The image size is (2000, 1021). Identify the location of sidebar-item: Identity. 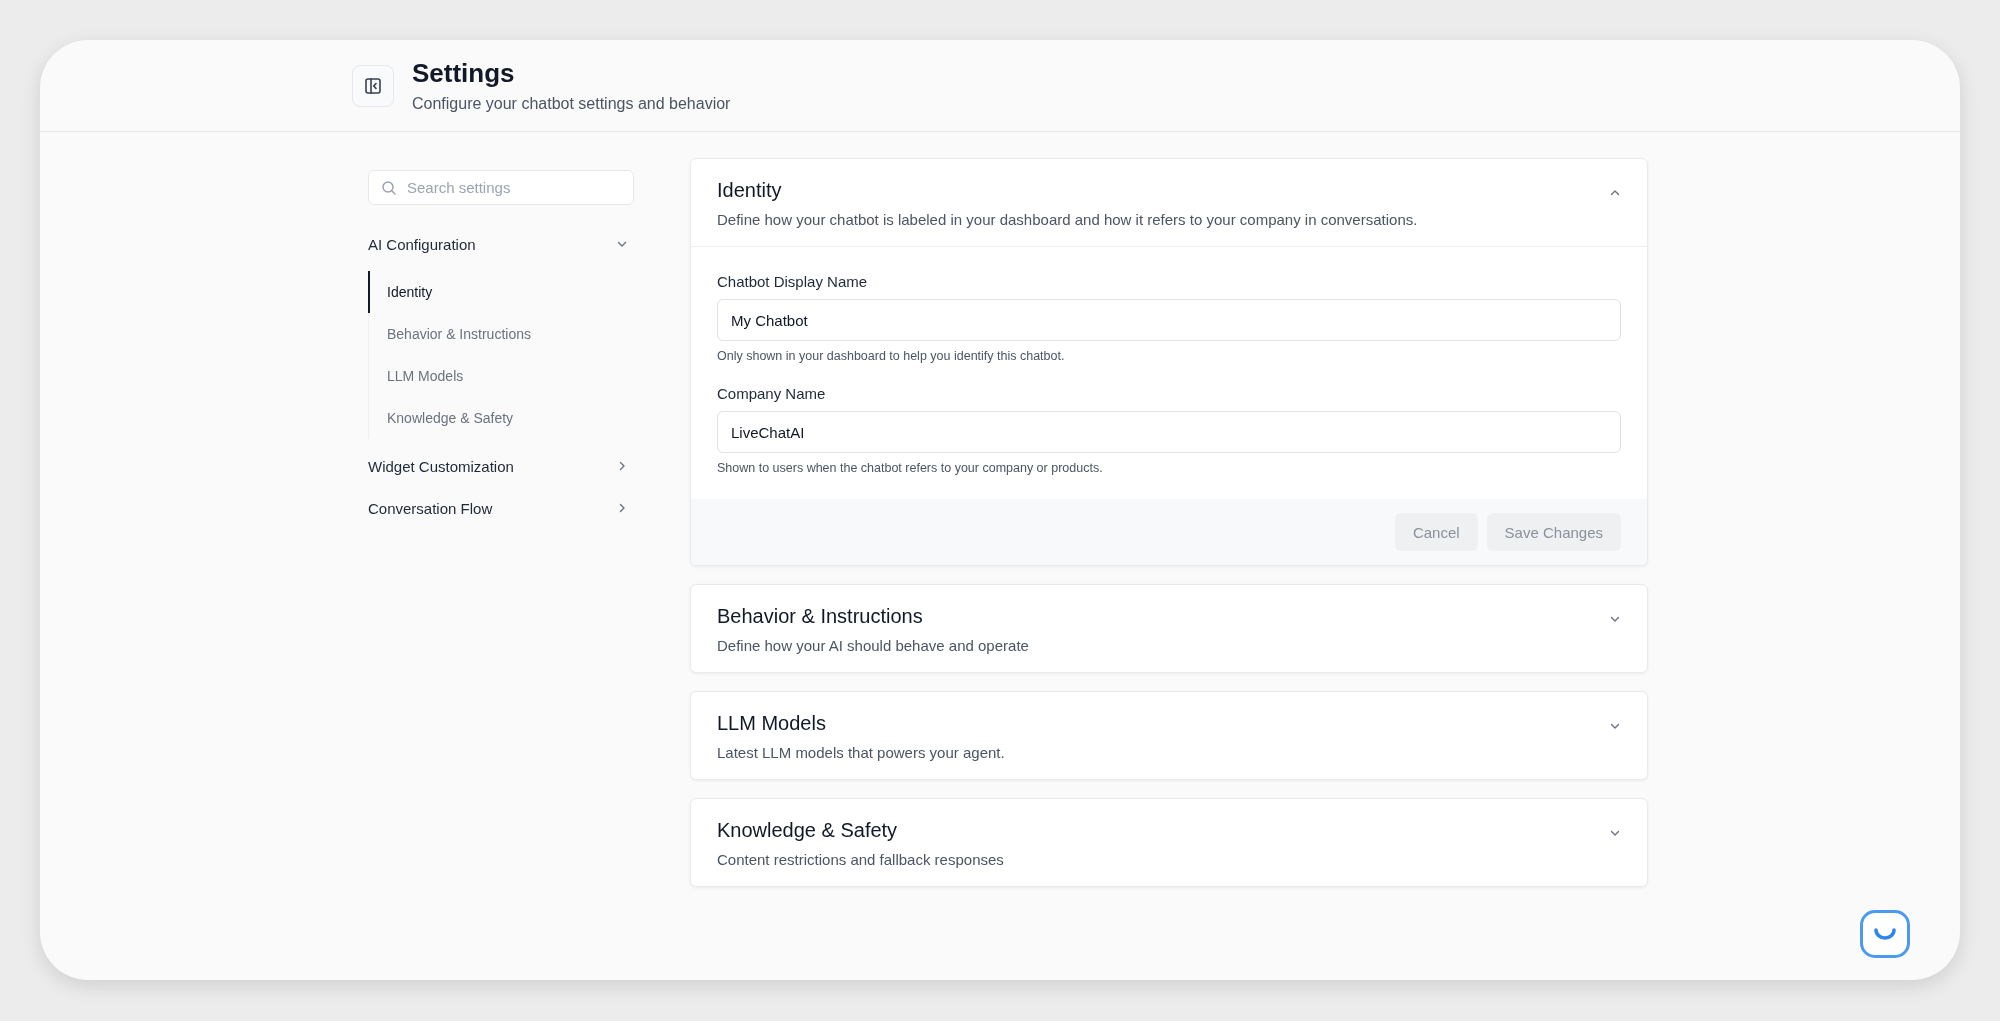
(501, 292).